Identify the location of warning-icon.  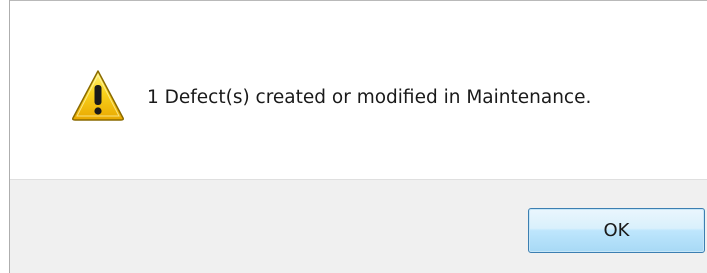
(98, 95).